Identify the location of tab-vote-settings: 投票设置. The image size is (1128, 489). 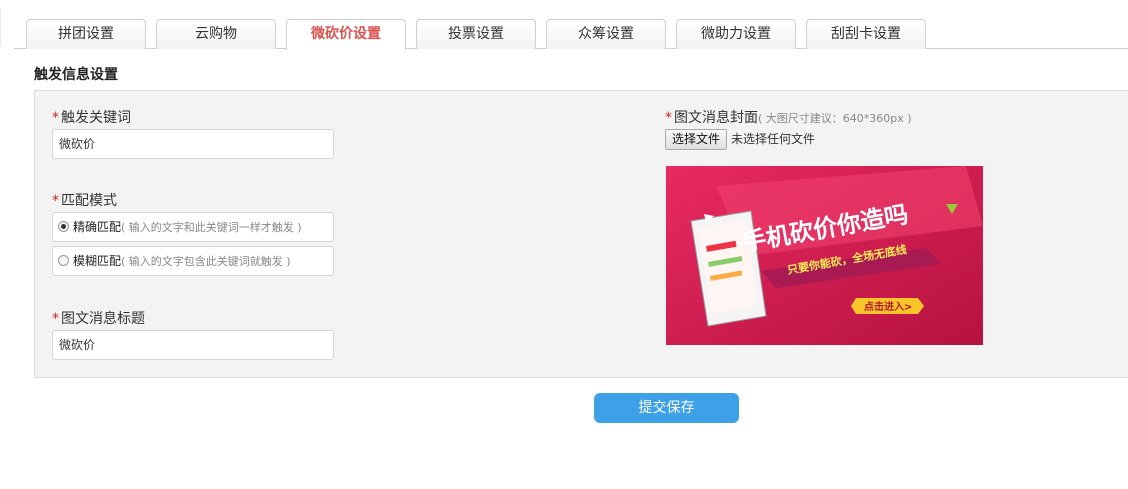
(476, 34).